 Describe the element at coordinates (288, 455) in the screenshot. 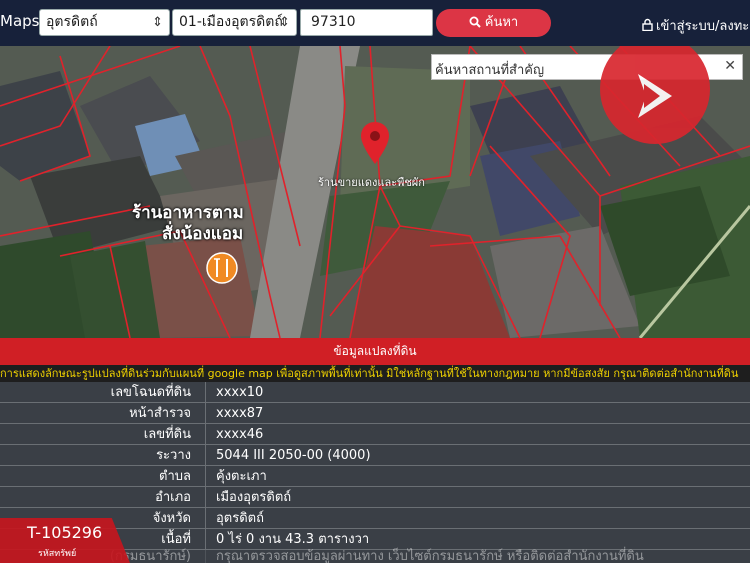

I see `row-value: 5044 III 2050-00 (4000)` at that location.